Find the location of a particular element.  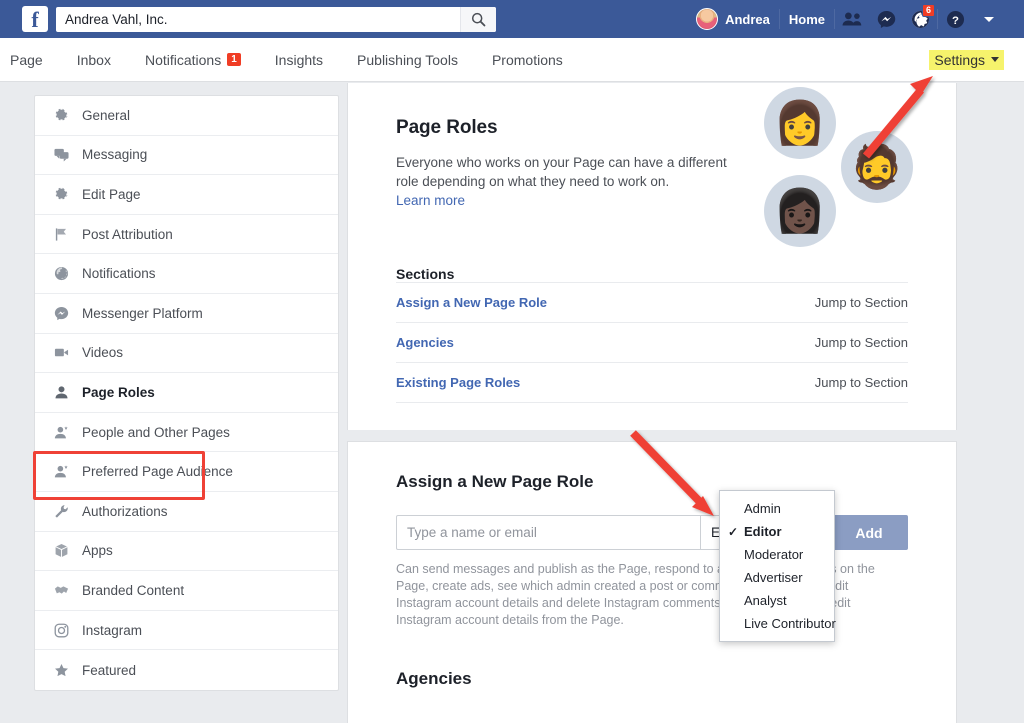

role-option-admin: Admin is located at coordinates (777, 508).